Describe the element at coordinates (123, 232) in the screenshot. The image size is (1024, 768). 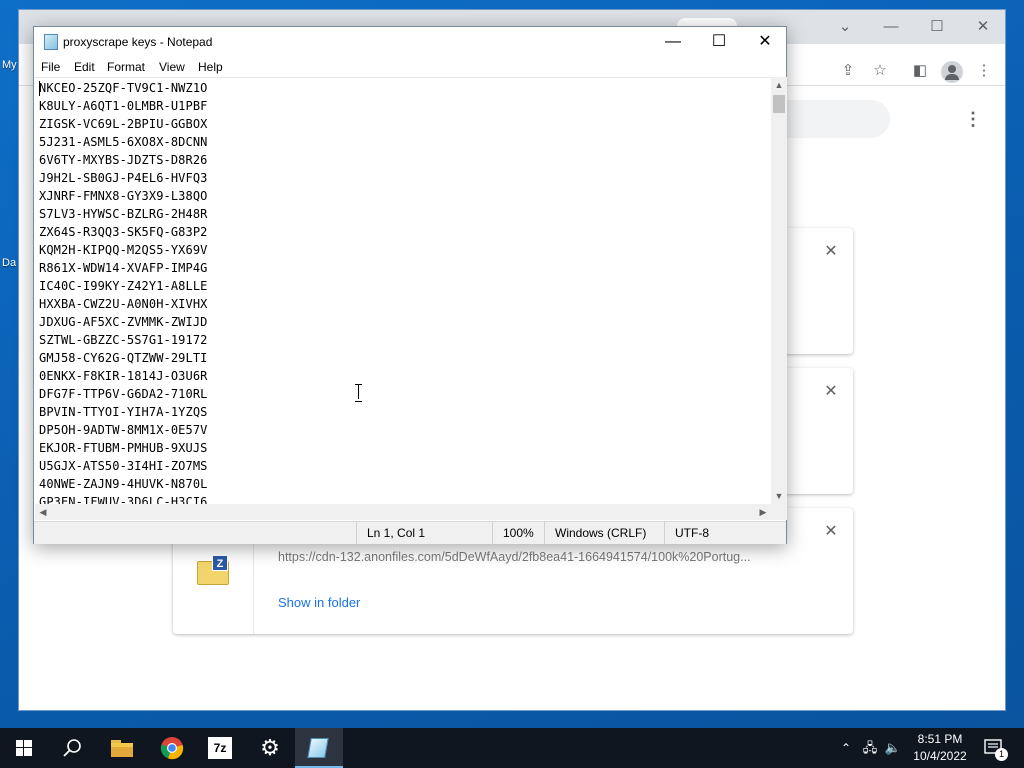
I see `text-line: ZX64S-R3QQ3-SK5FQ-G83P2` at that location.